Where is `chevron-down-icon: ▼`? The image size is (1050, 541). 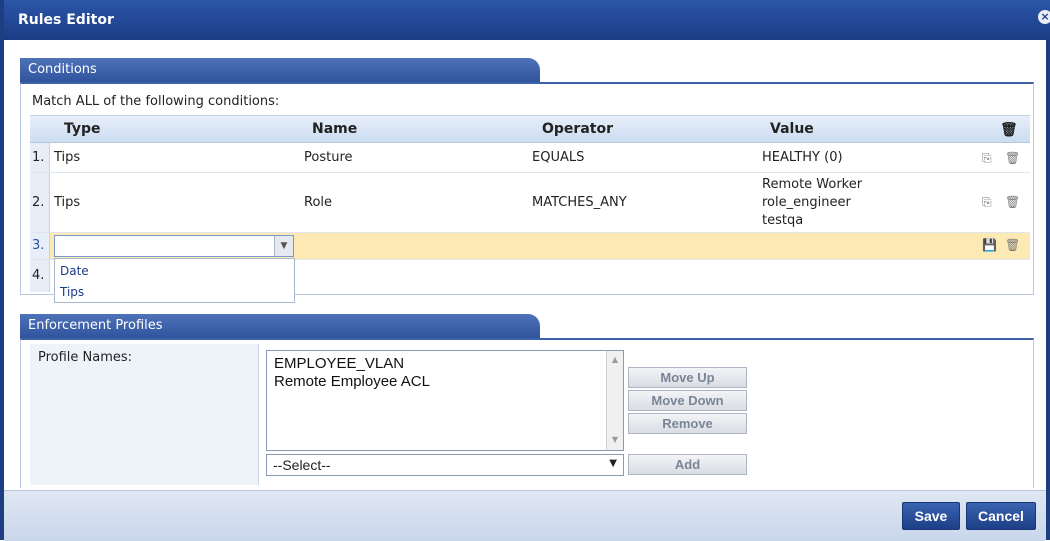 chevron-down-icon: ▼ is located at coordinates (283, 246).